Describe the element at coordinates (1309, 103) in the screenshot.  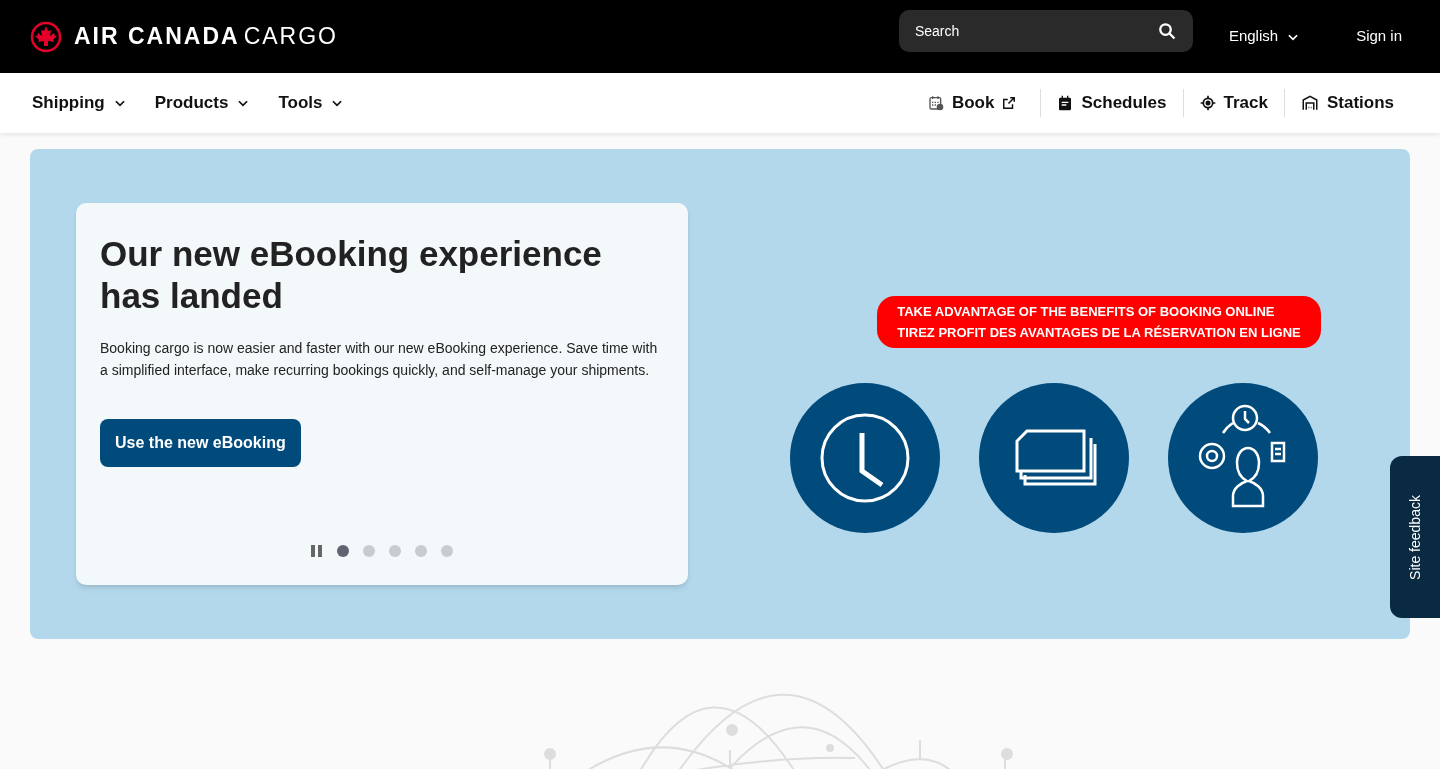
I see `building-icon` at that location.